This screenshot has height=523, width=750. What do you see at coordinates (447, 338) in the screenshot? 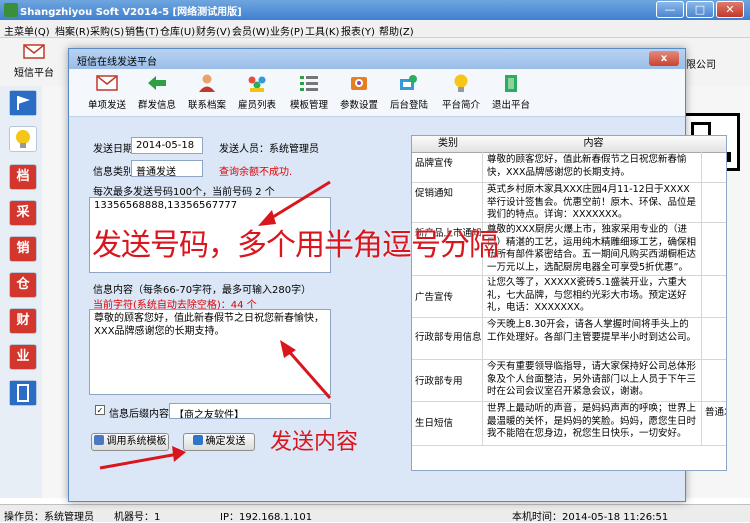
I see `row-category: 行政部专用信息` at bounding box center [447, 338].